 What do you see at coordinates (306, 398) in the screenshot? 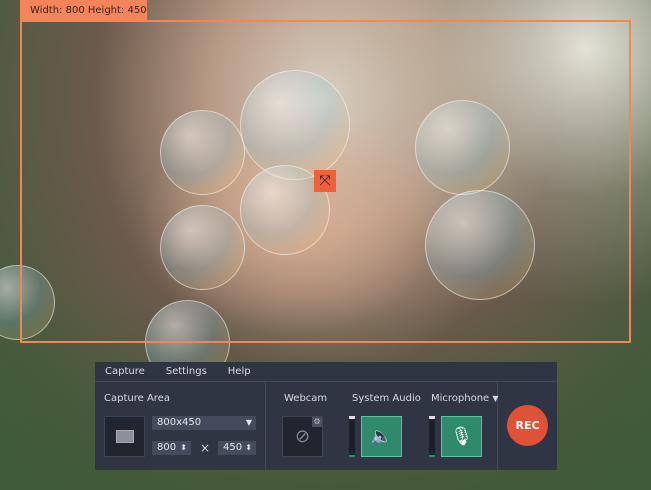
I see `webcam-label: Webcam` at bounding box center [306, 398].